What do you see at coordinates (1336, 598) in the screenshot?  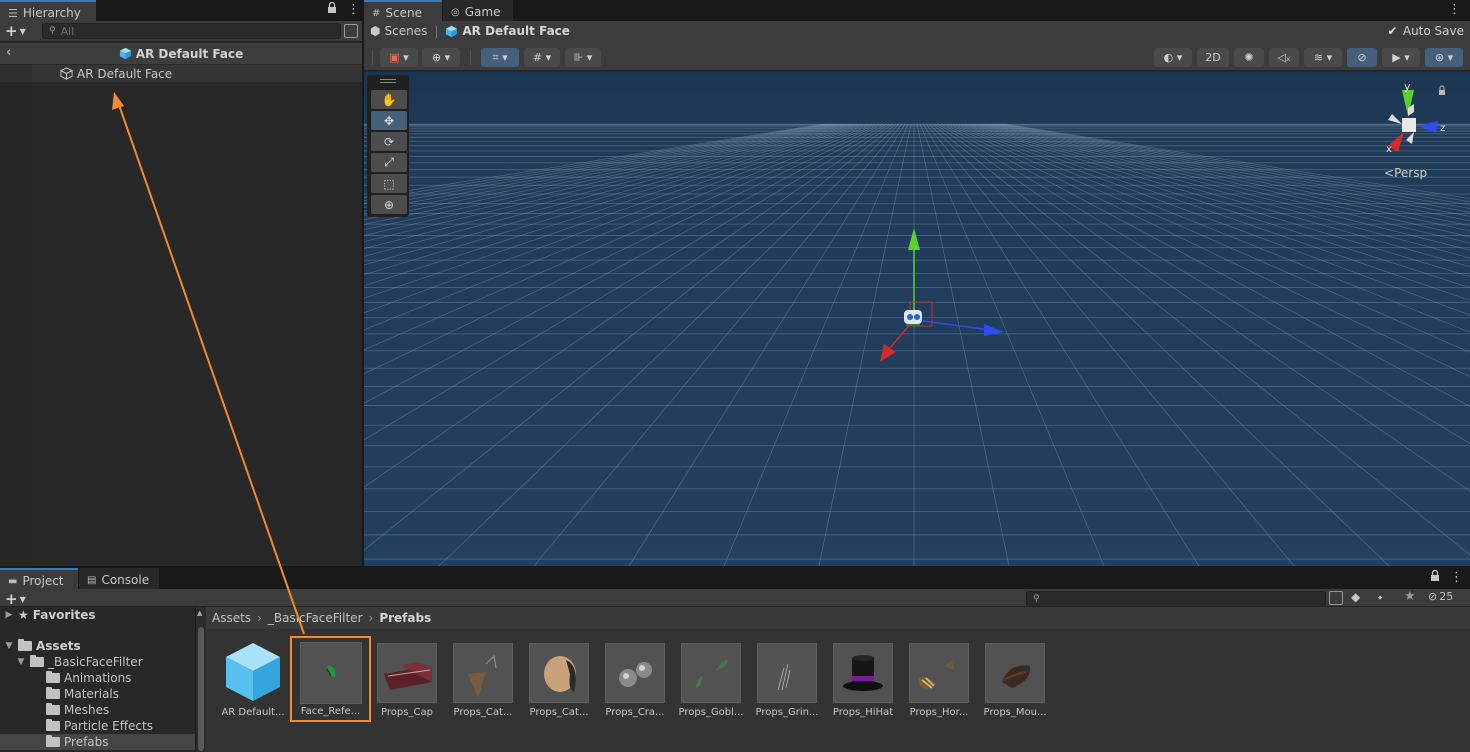 I see `search-scope-icon` at bounding box center [1336, 598].